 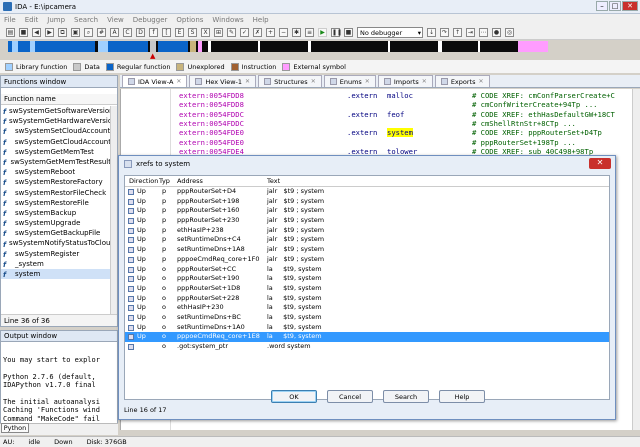 I want to click on tab-imports: Imports ✕, so click(x=405, y=81).